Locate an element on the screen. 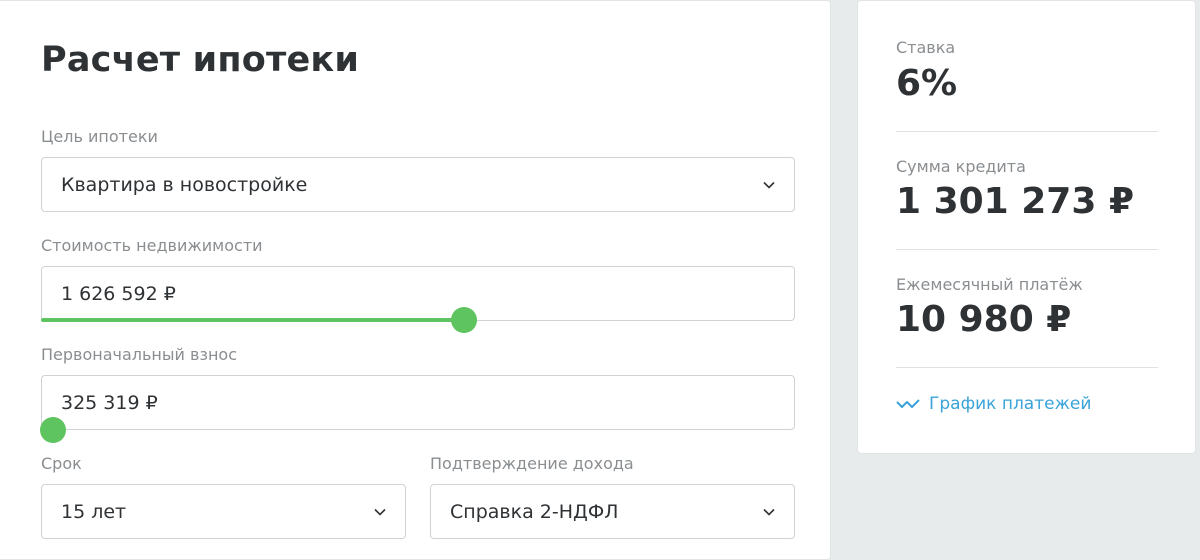  property-cost-value: 1 626 592 ₽ is located at coordinates (118, 293).